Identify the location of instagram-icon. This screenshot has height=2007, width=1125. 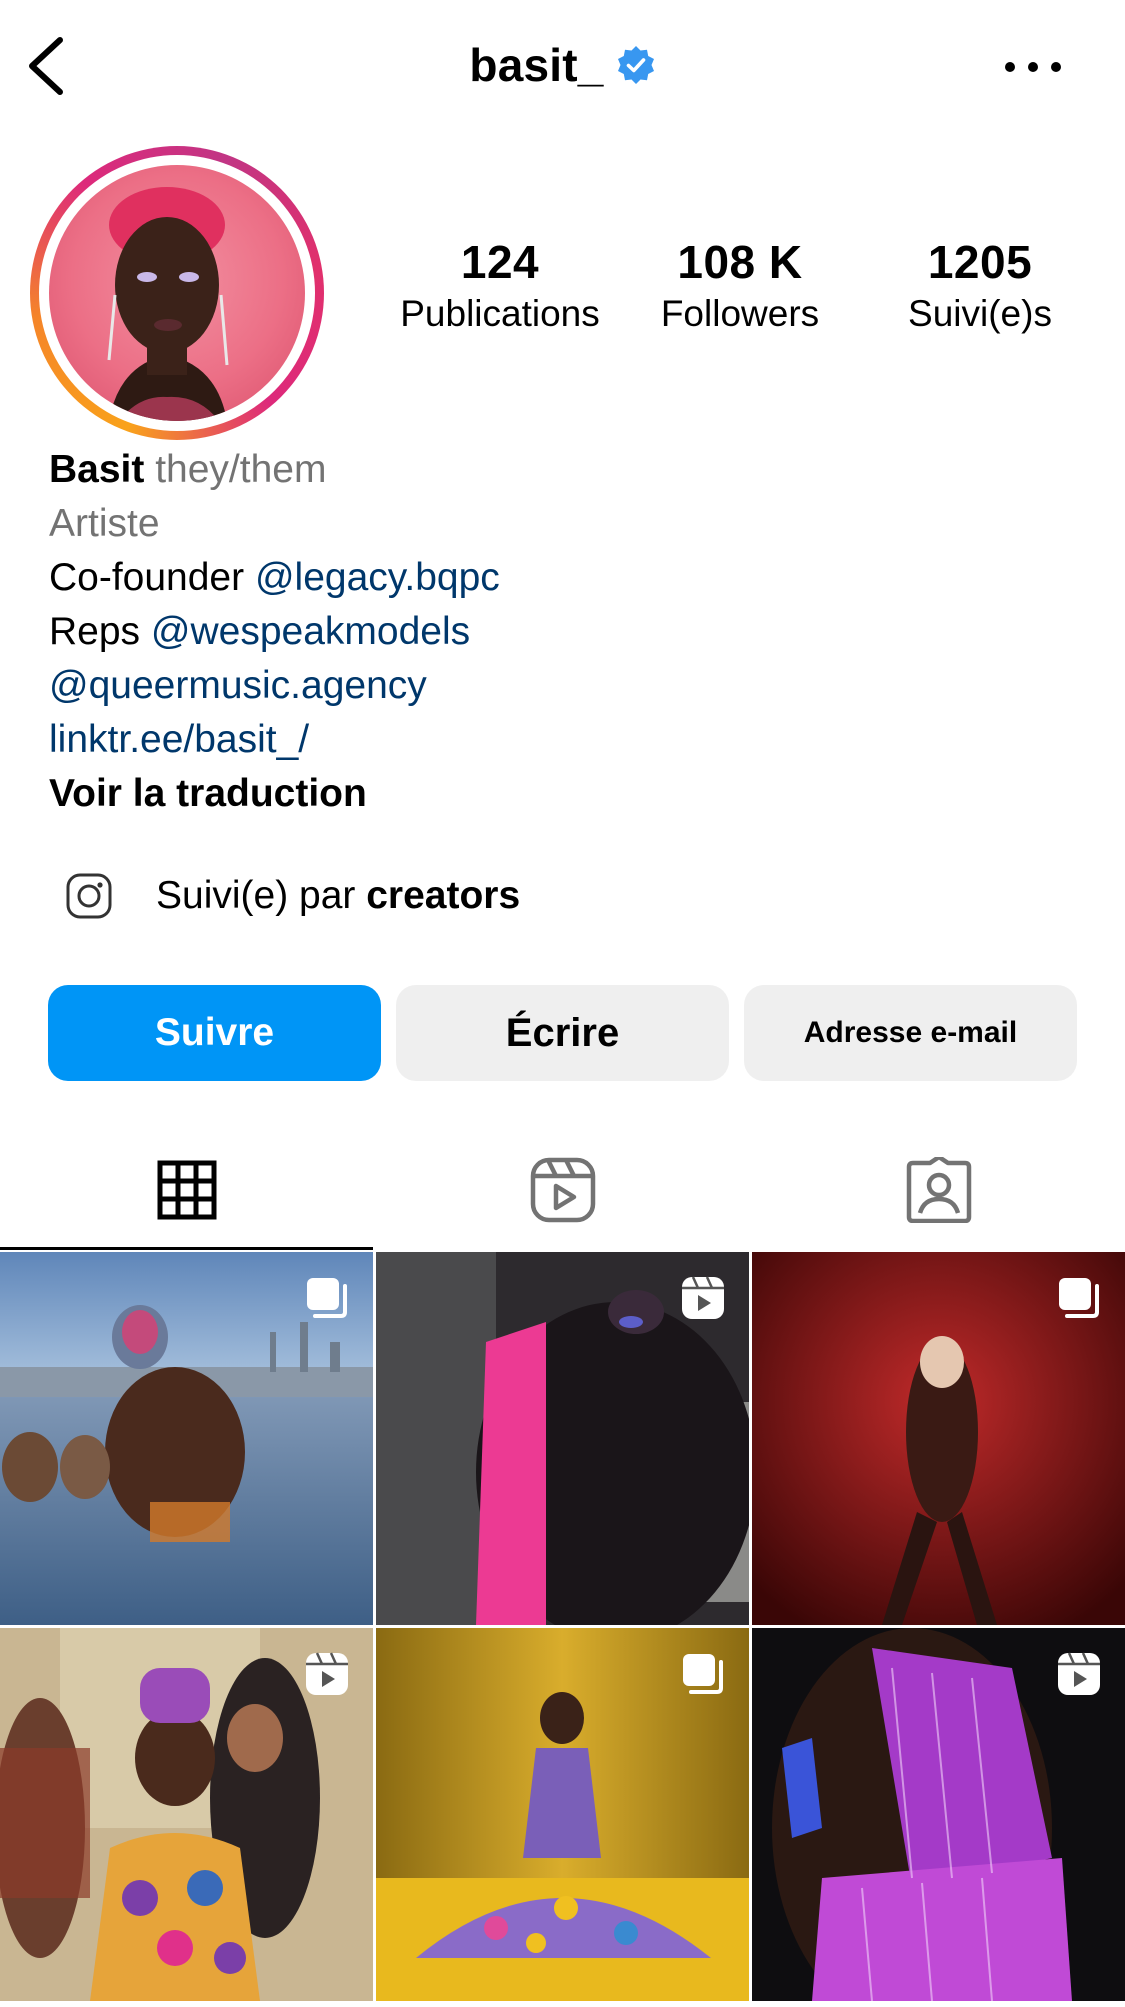
(89, 896).